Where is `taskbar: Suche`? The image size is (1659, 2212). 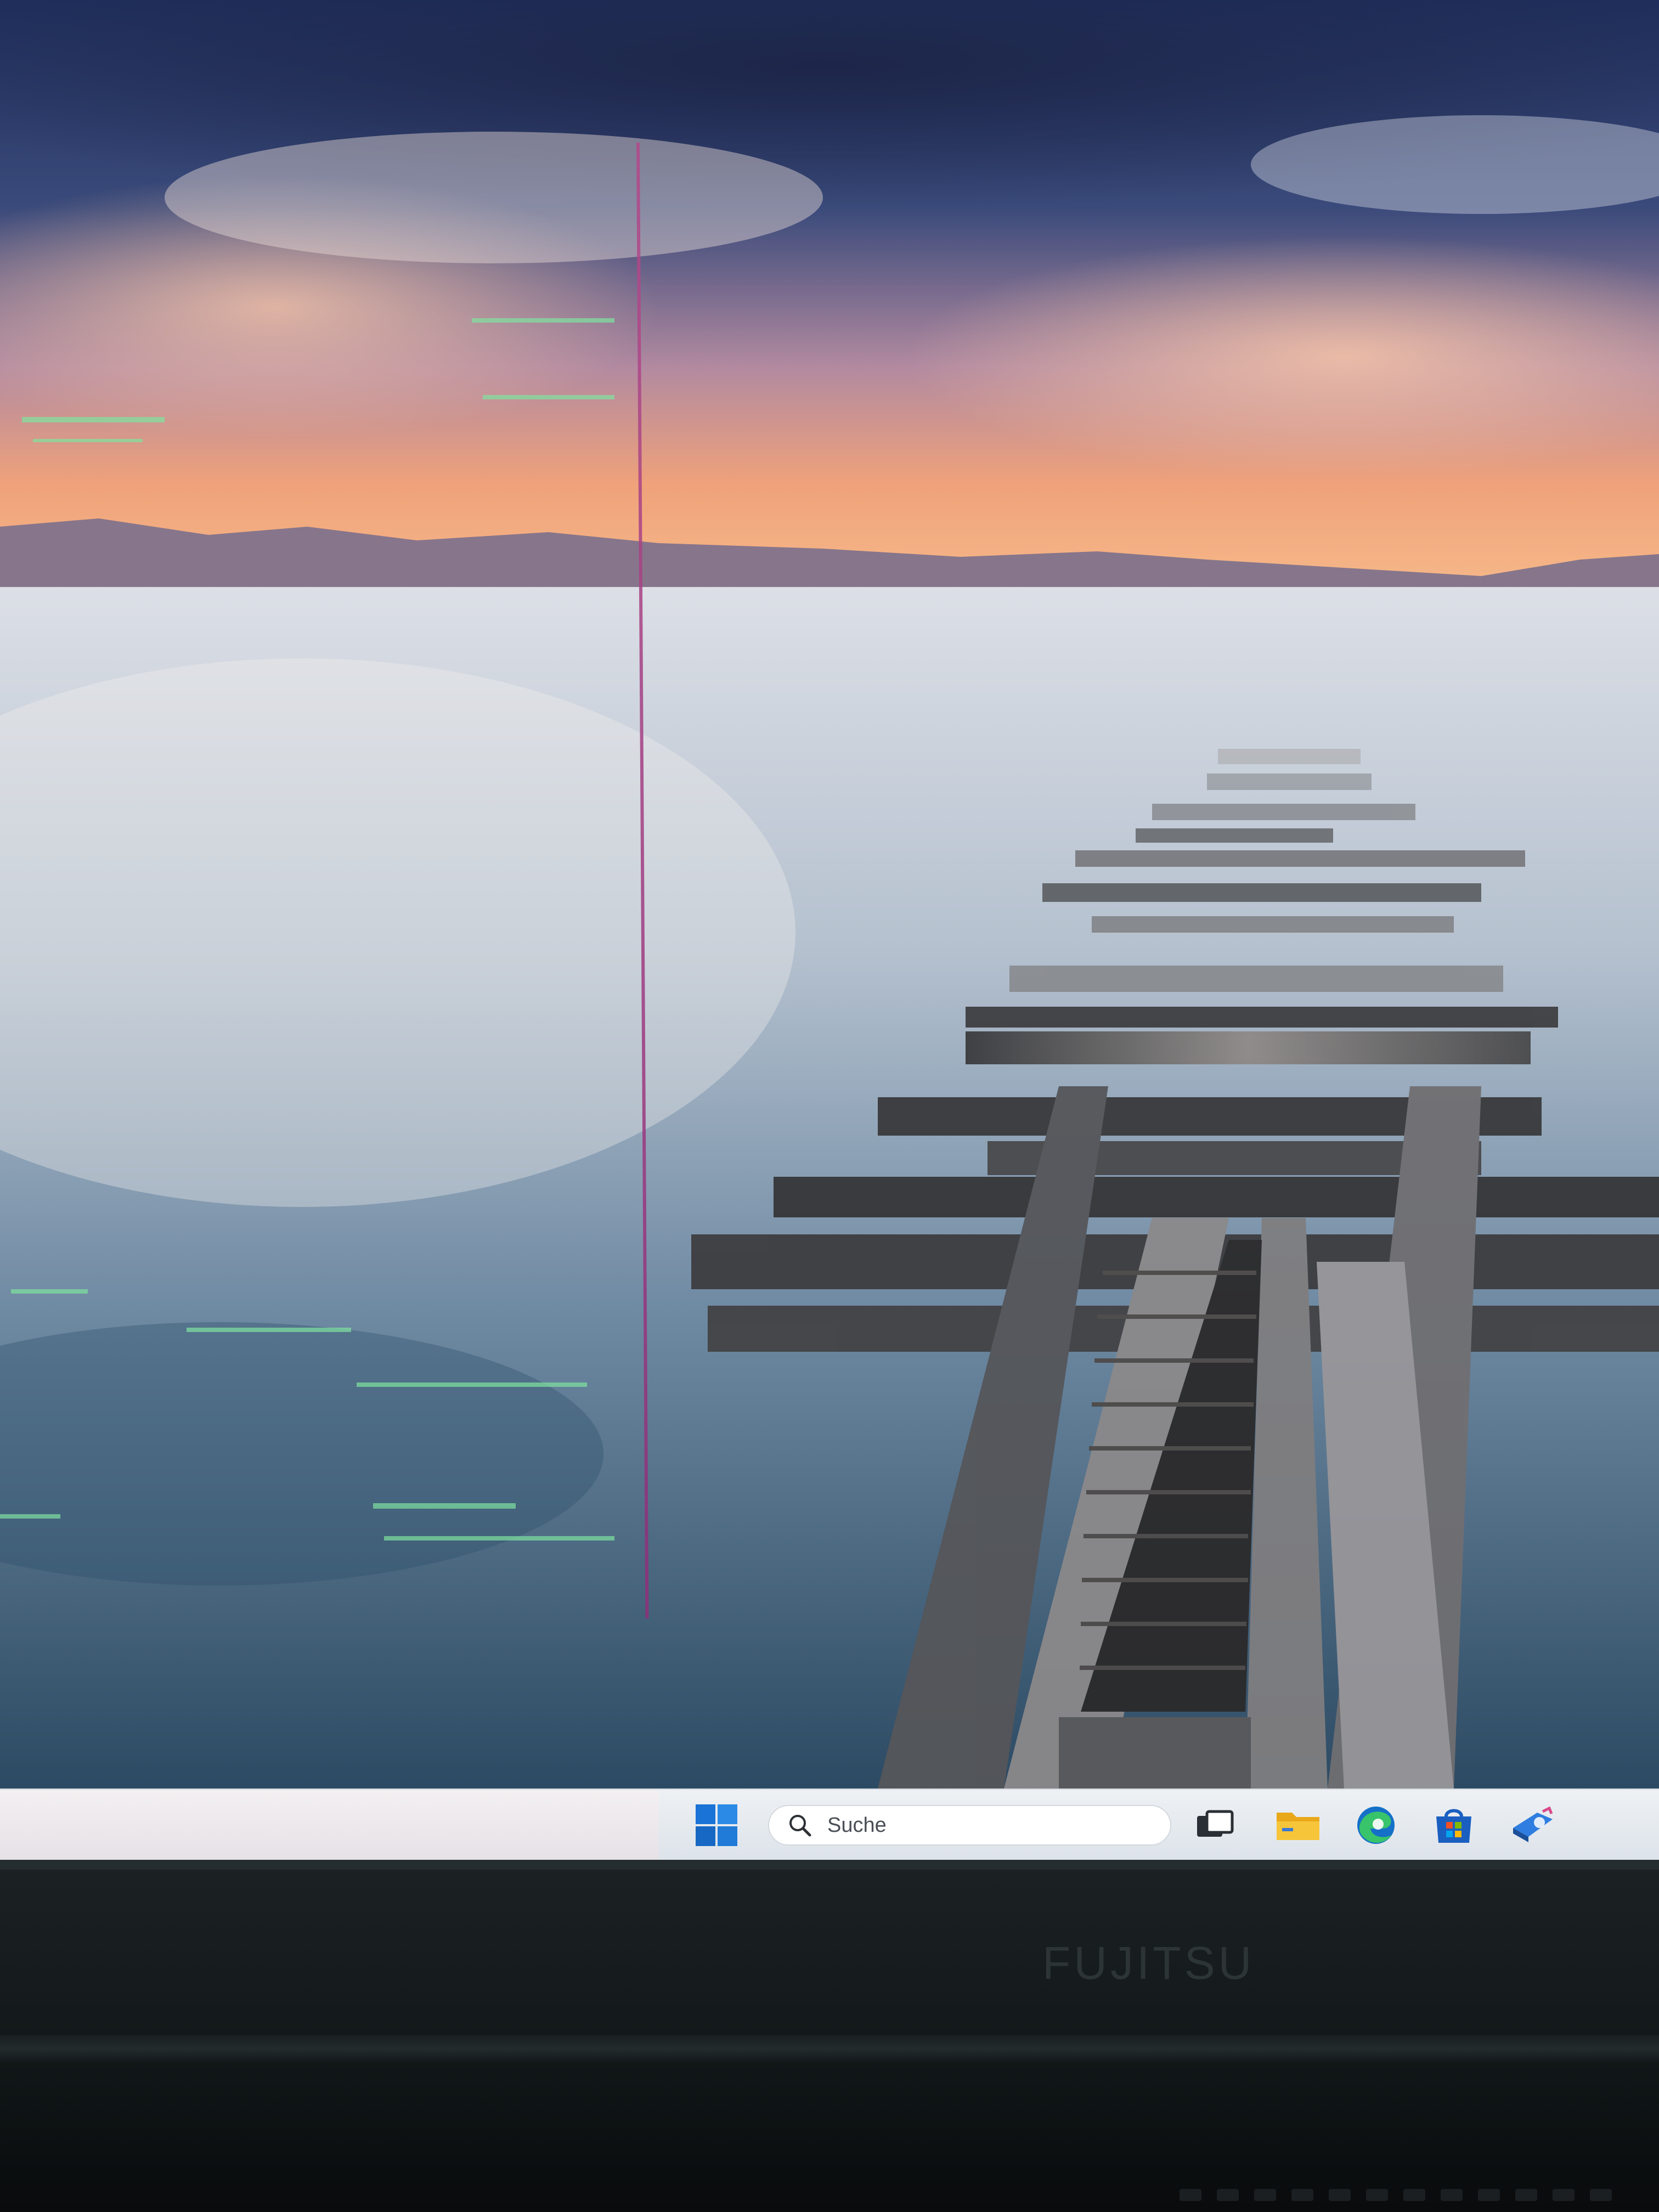 taskbar: Suche is located at coordinates (830, 1824).